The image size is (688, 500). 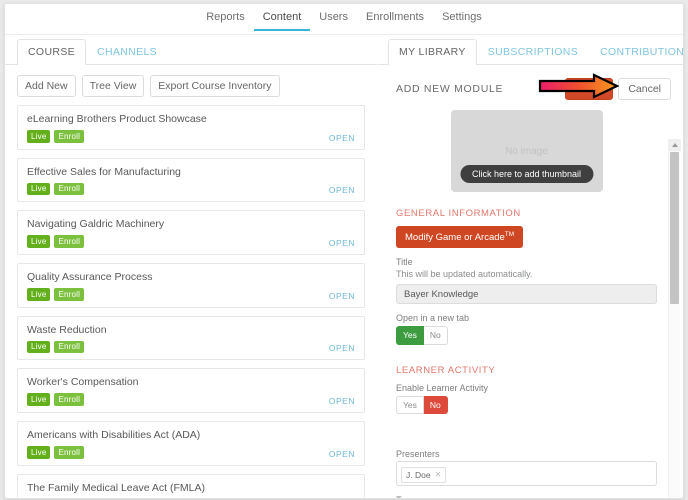 I want to click on topnav-item-users: Users, so click(x=333, y=17).